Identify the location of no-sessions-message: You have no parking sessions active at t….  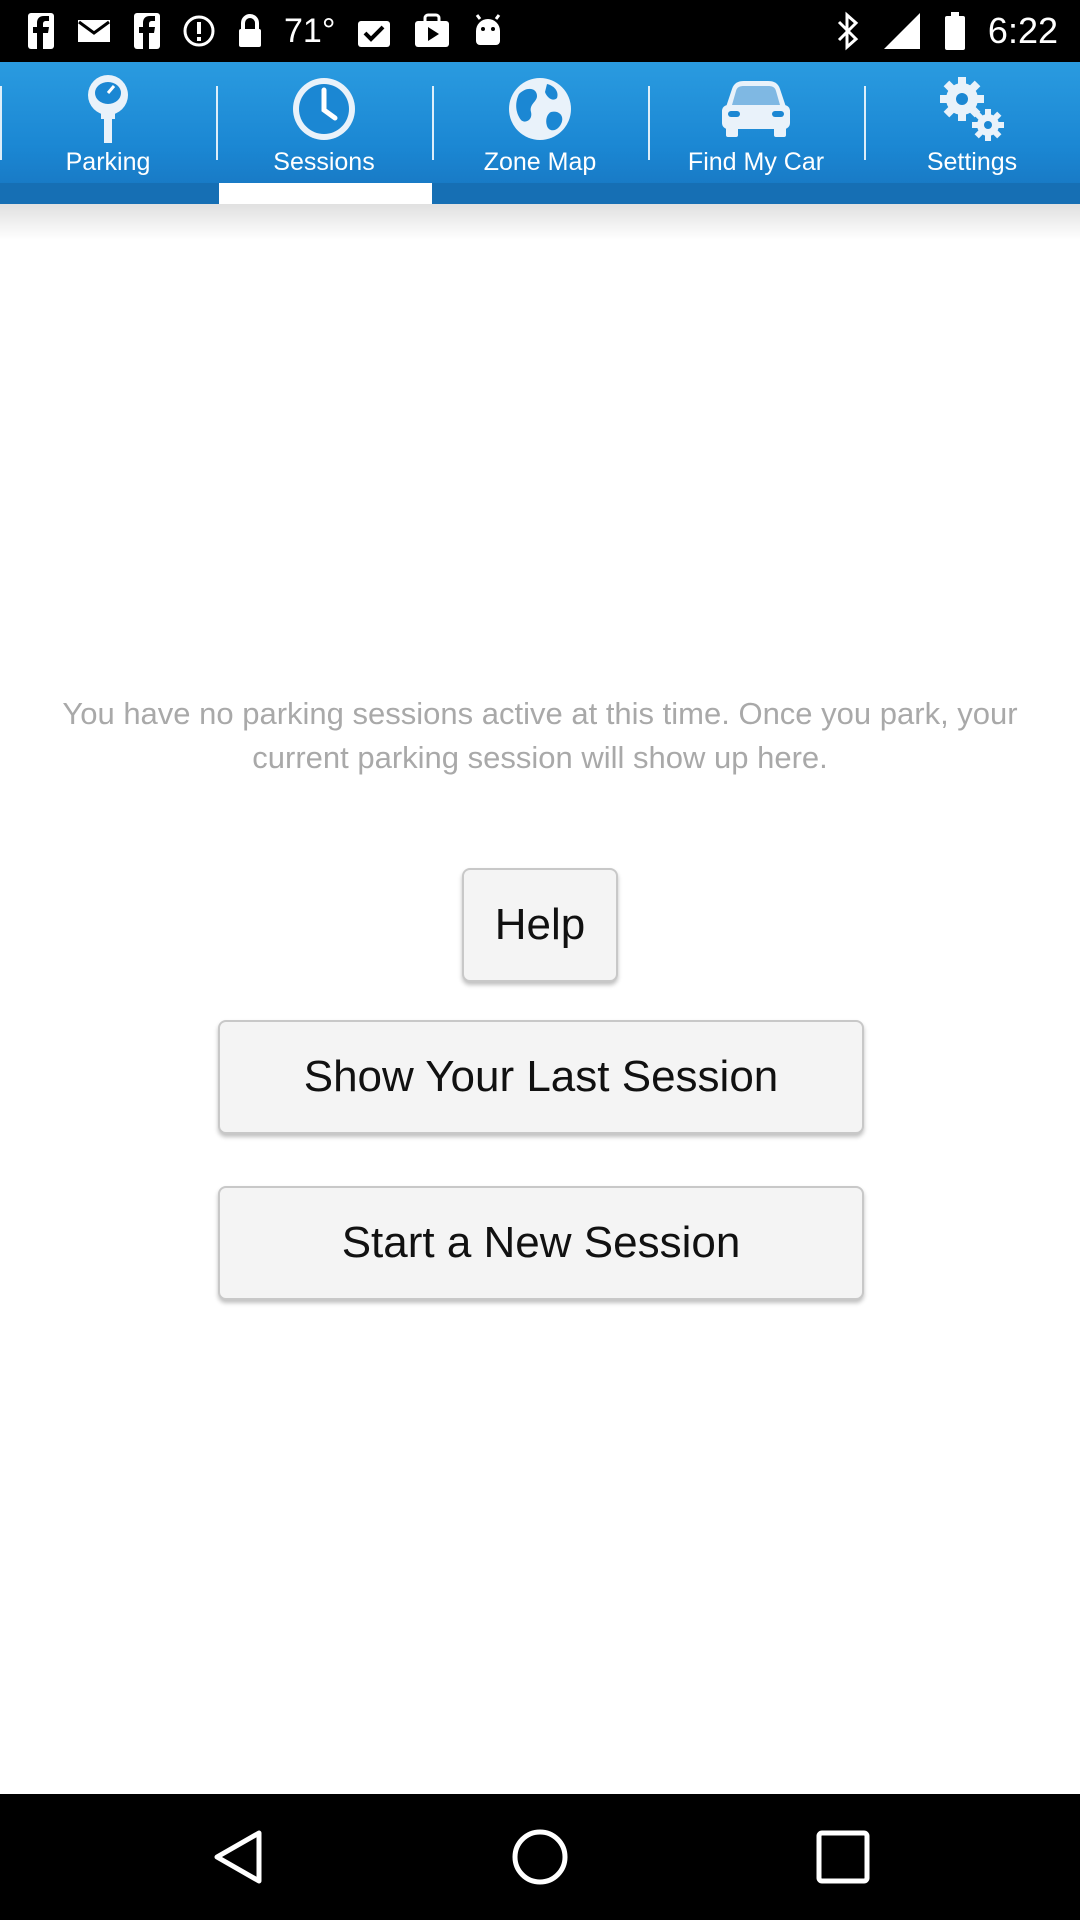
(540, 735).